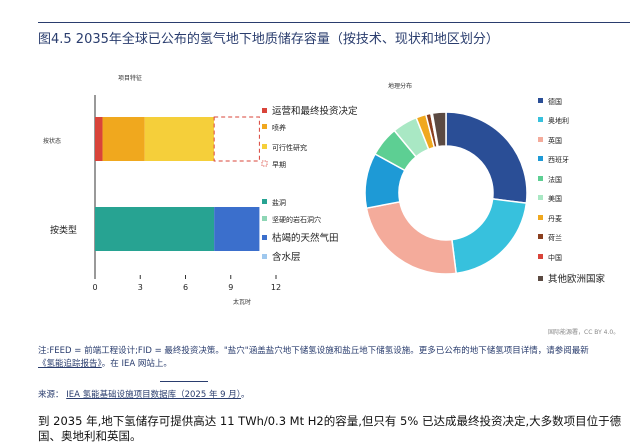 This screenshot has width=640, height=445. What do you see at coordinates (94, 287) in the screenshot?
I see `x-tick-label-0: 0` at bounding box center [94, 287].